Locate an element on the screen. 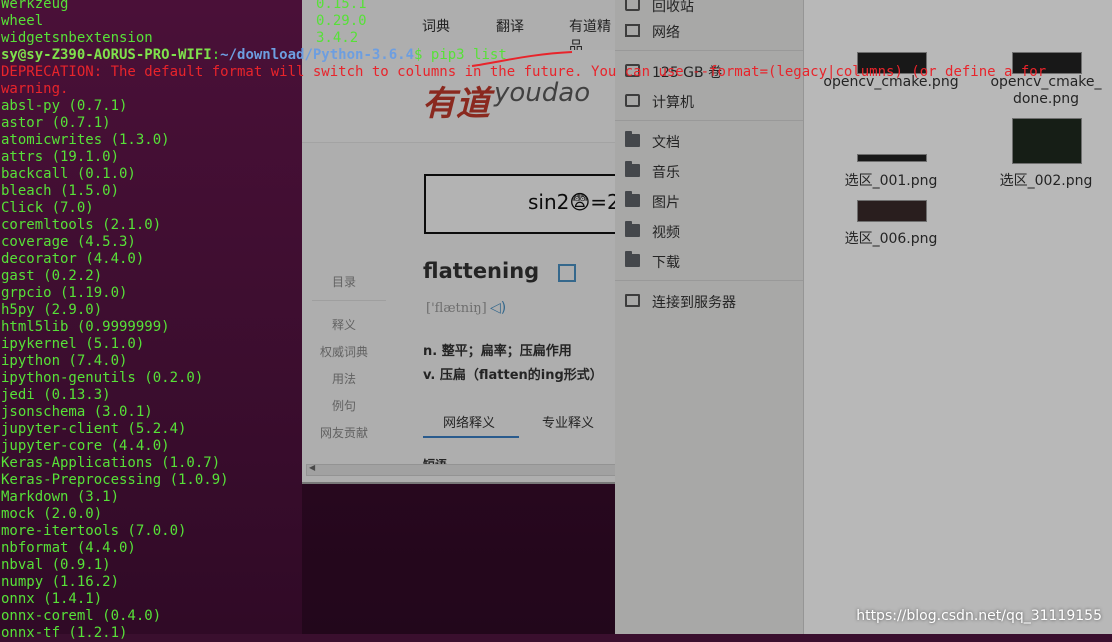 The image size is (1112, 642). package-line: jupyter-core (4.4.0) is located at coordinates (85, 446).